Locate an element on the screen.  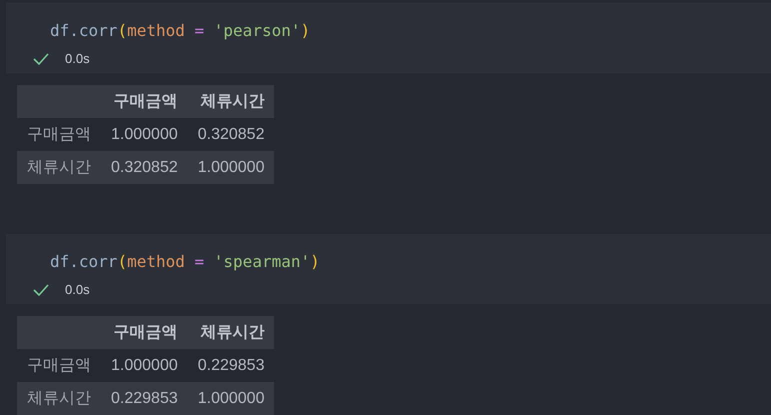
code-line: df.corr(method = 'pearson') is located at coordinates (181, 31).